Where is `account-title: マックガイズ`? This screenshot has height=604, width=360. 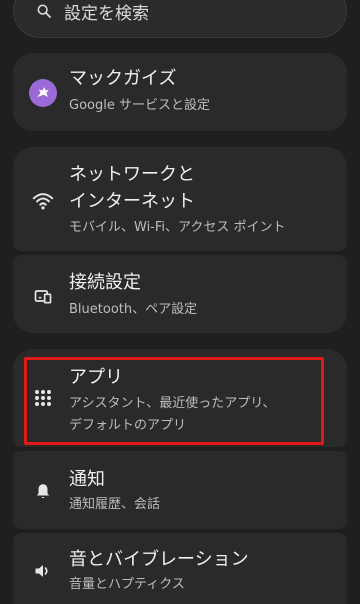 account-title: マックガイズ is located at coordinates (123, 78).